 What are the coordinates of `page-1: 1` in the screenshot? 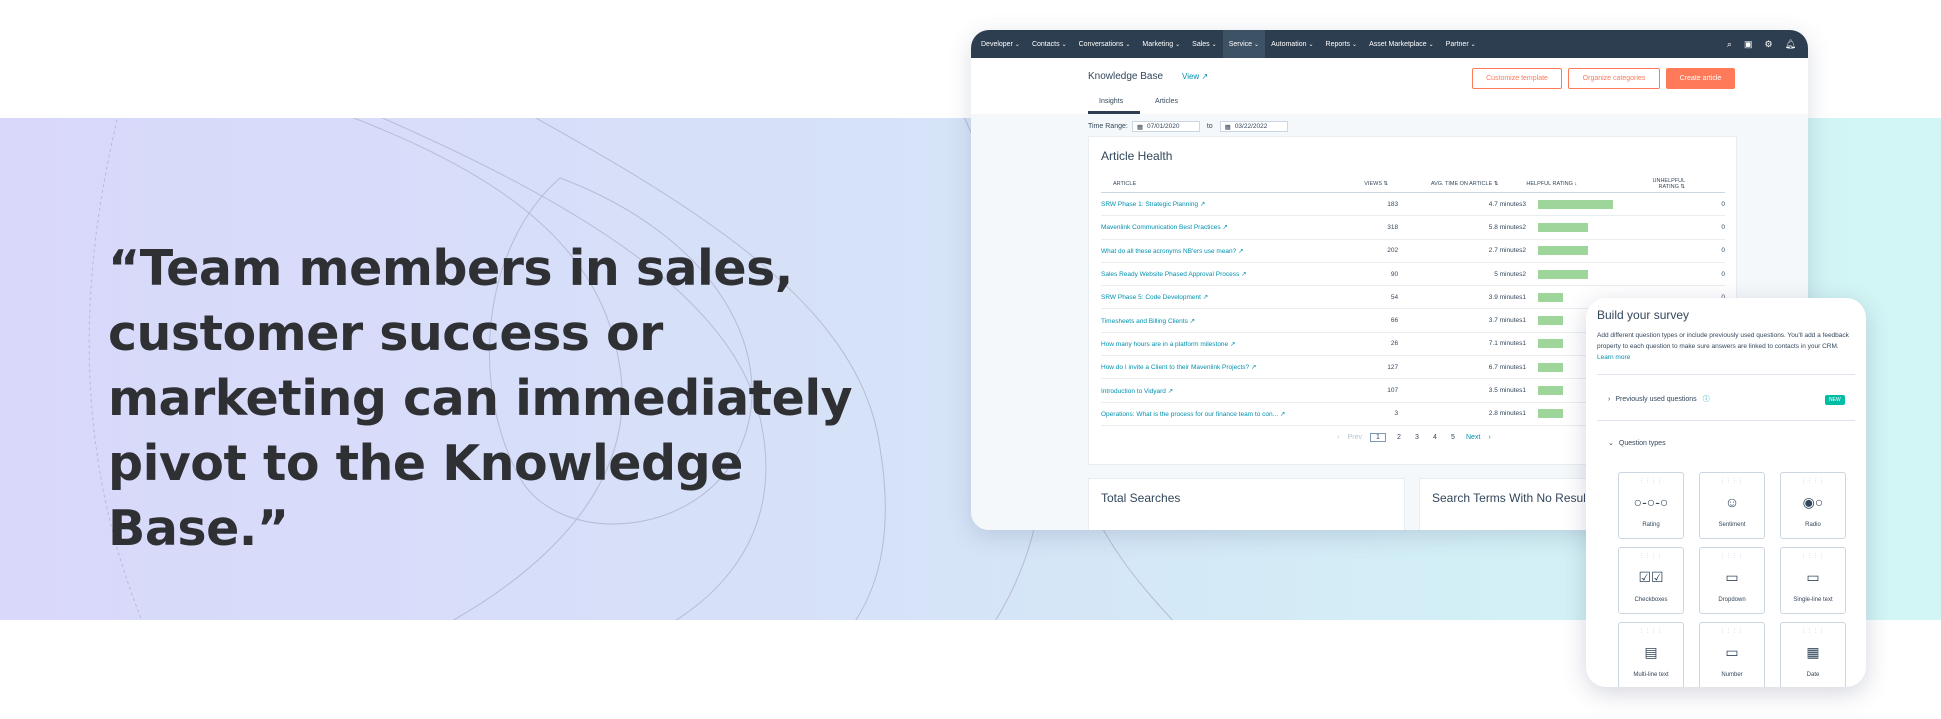 It's located at (1378, 437).